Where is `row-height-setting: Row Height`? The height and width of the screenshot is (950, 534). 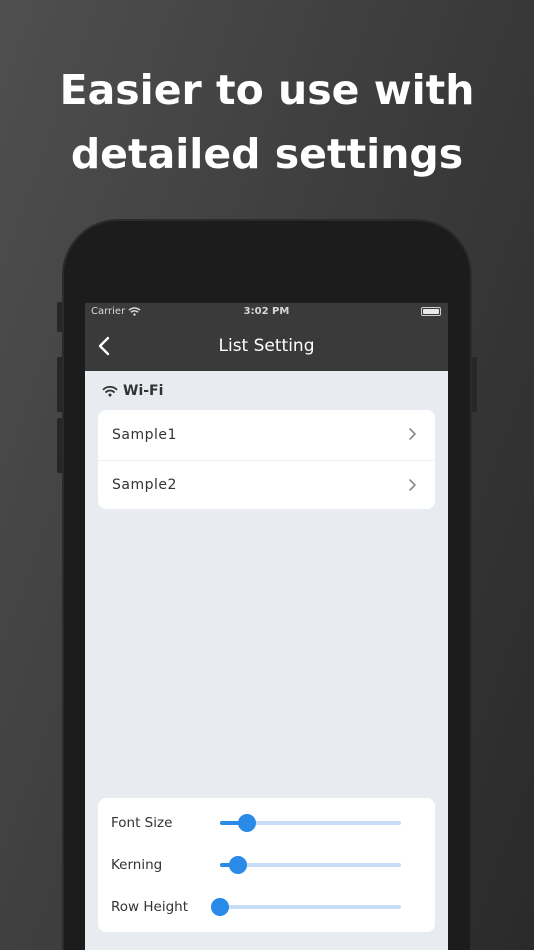
row-height-setting: Row Height is located at coordinates (266, 907).